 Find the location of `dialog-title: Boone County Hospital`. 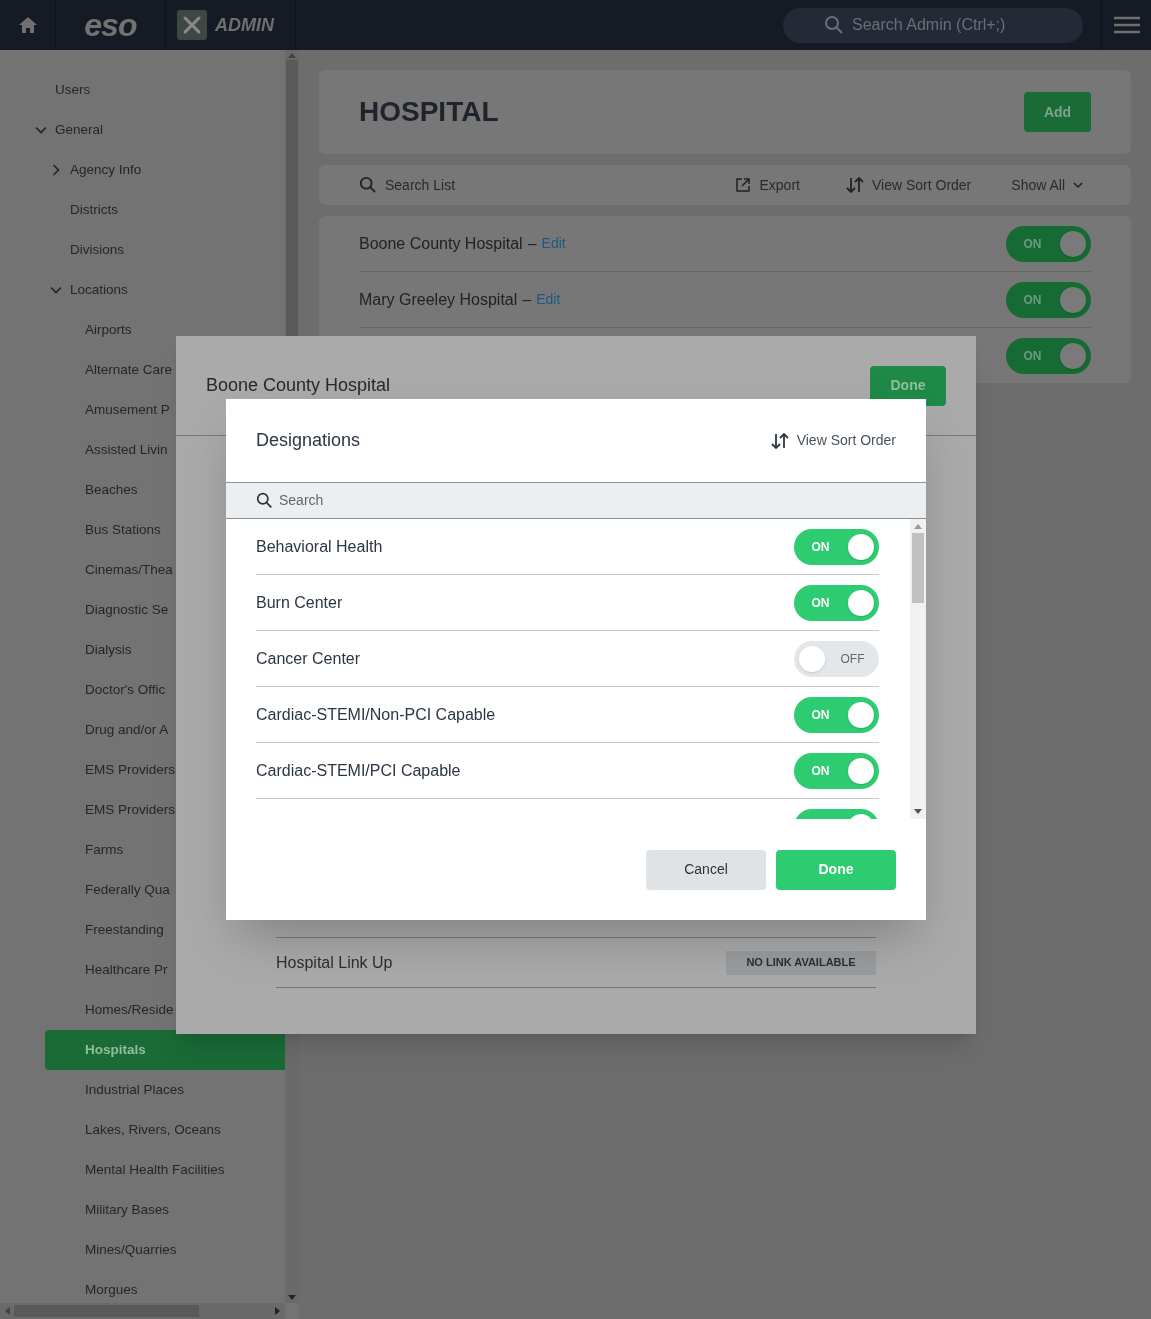

dialog-title: Boone County Hospital is located at coordinates (299, 385).